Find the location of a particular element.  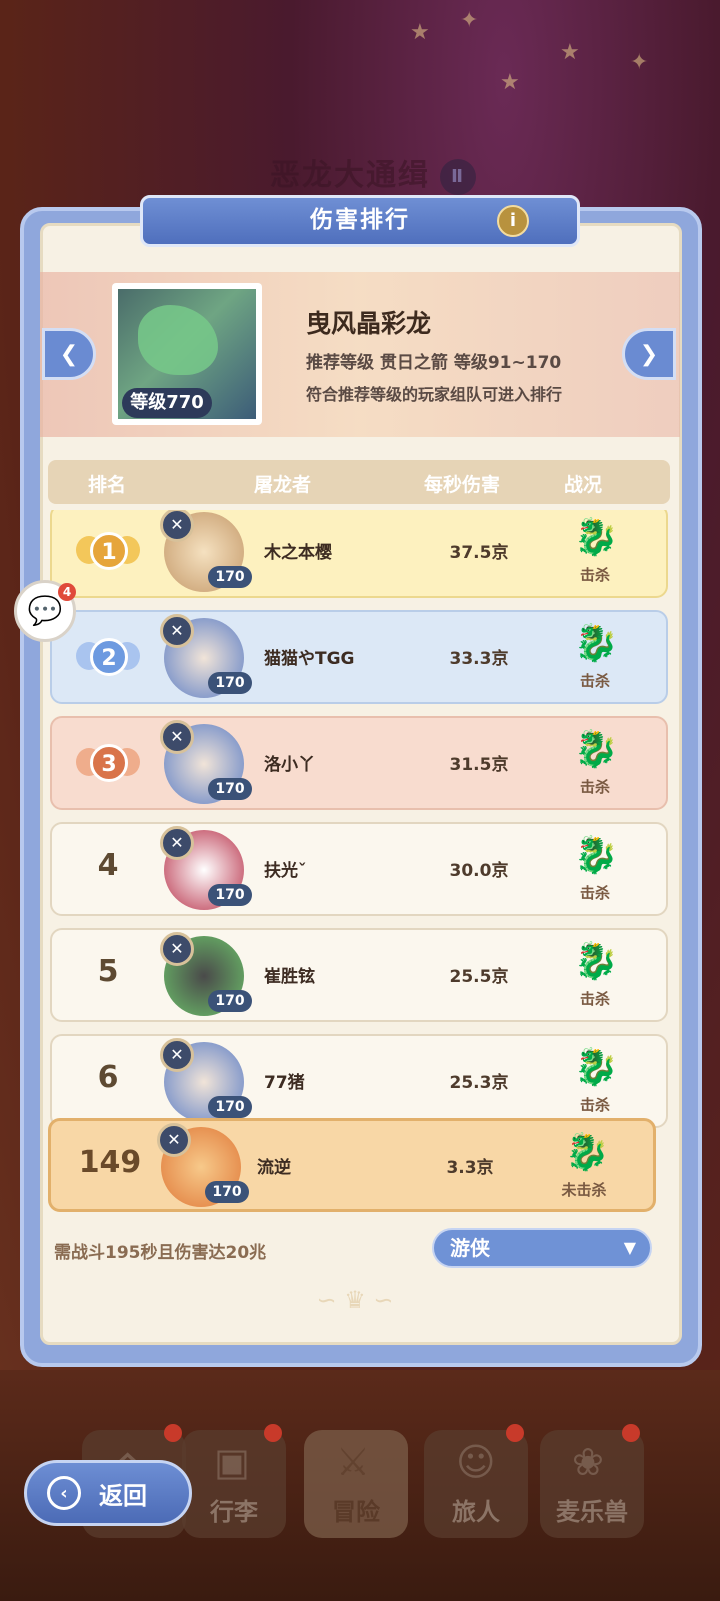

player-name: 木之本樱 is located at coordinates (298, 553).